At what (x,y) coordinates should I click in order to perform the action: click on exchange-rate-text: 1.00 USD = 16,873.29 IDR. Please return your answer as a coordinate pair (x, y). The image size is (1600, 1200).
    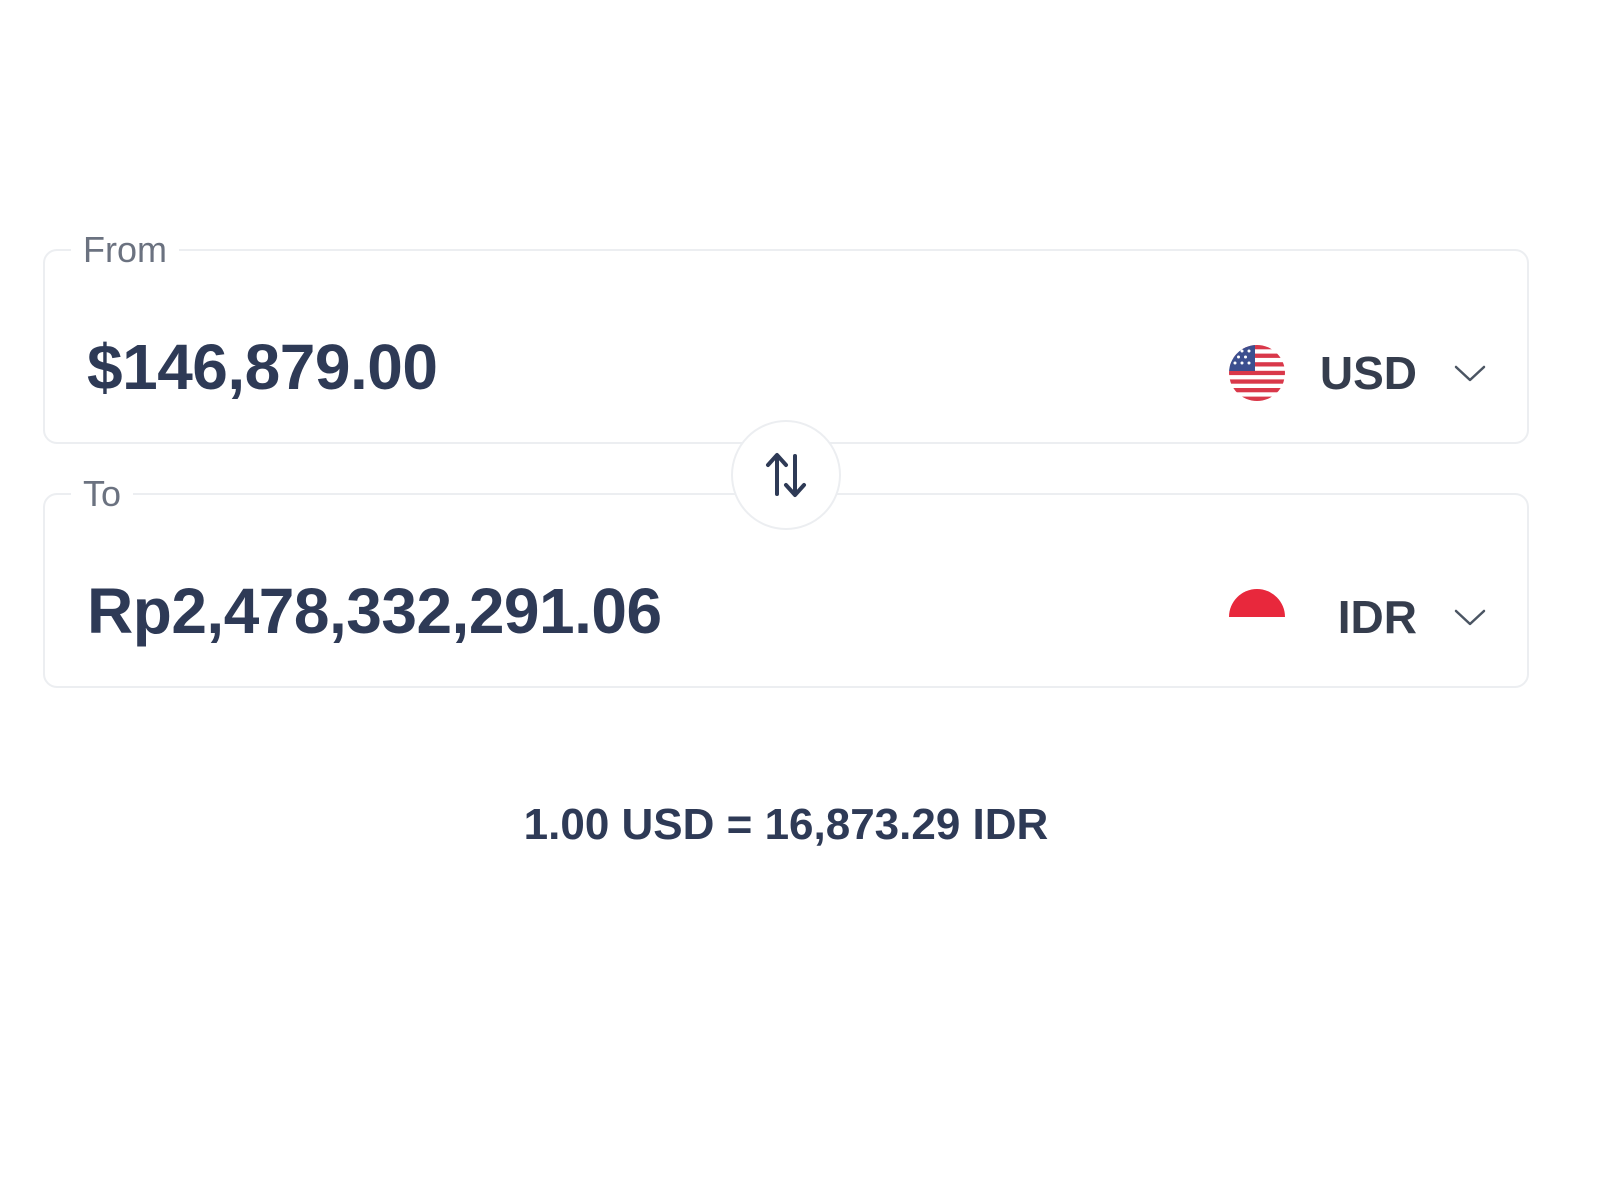
    Looking at the image, I should click on (786, 824).